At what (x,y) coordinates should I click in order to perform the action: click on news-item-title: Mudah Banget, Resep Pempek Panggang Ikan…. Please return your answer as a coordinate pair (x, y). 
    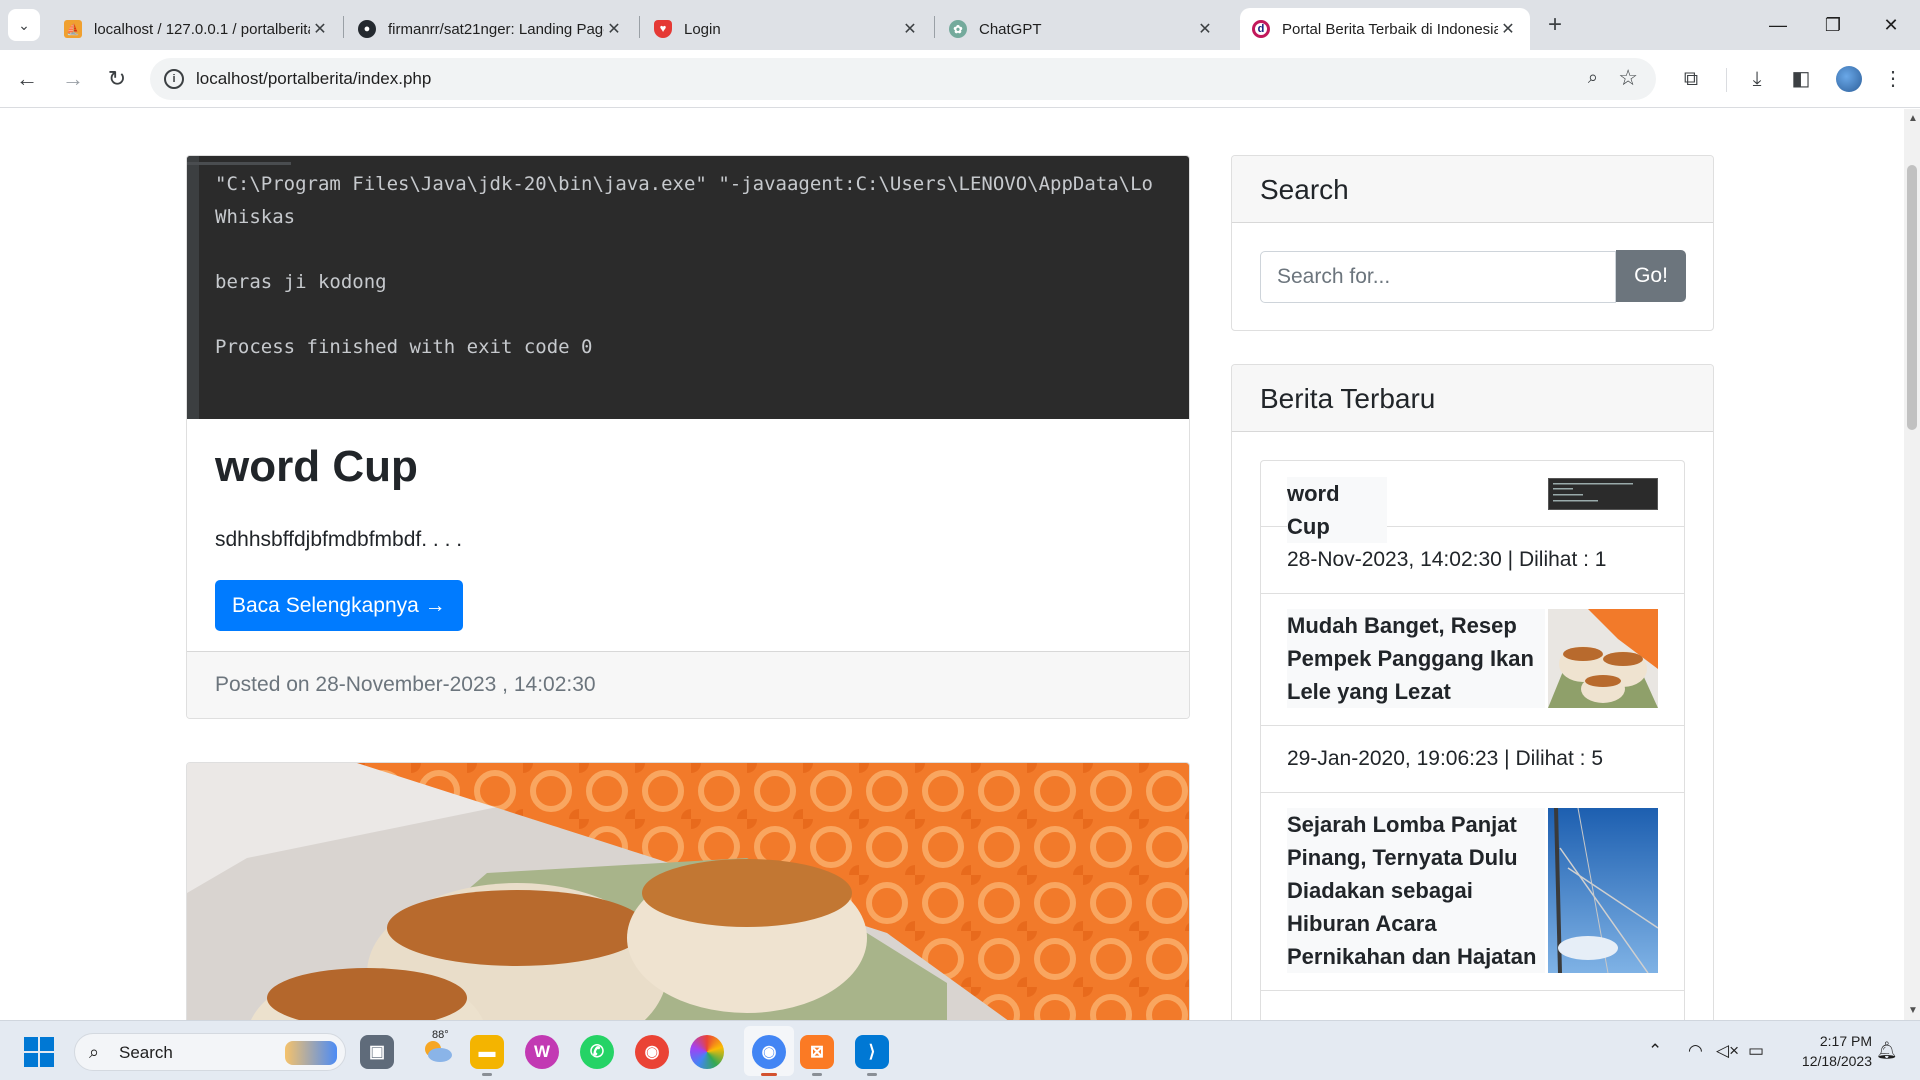
    Looking at the image, I should click on (1416, 658).